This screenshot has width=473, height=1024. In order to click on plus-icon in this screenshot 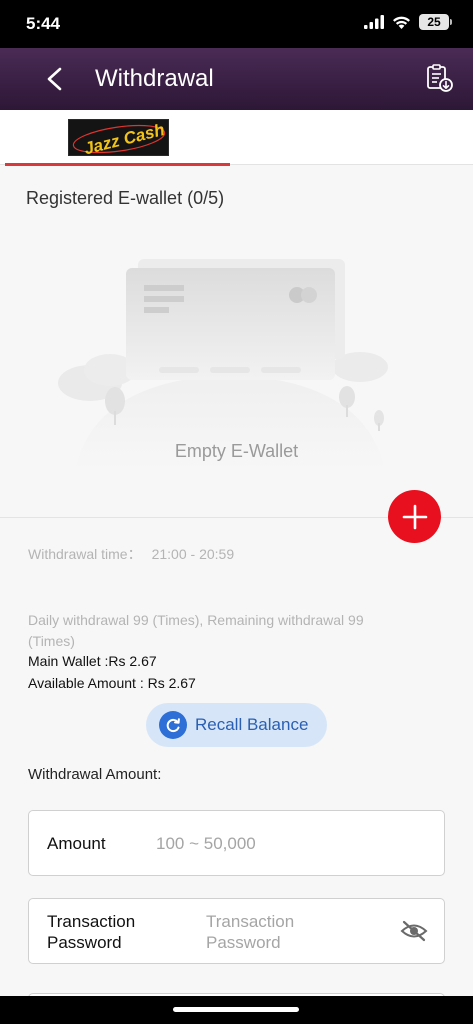, I will do `click(414, 516)`.